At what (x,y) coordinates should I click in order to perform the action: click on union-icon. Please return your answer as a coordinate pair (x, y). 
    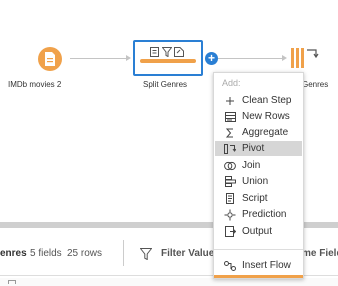
    Looking at the image, I should click on (230, 182).